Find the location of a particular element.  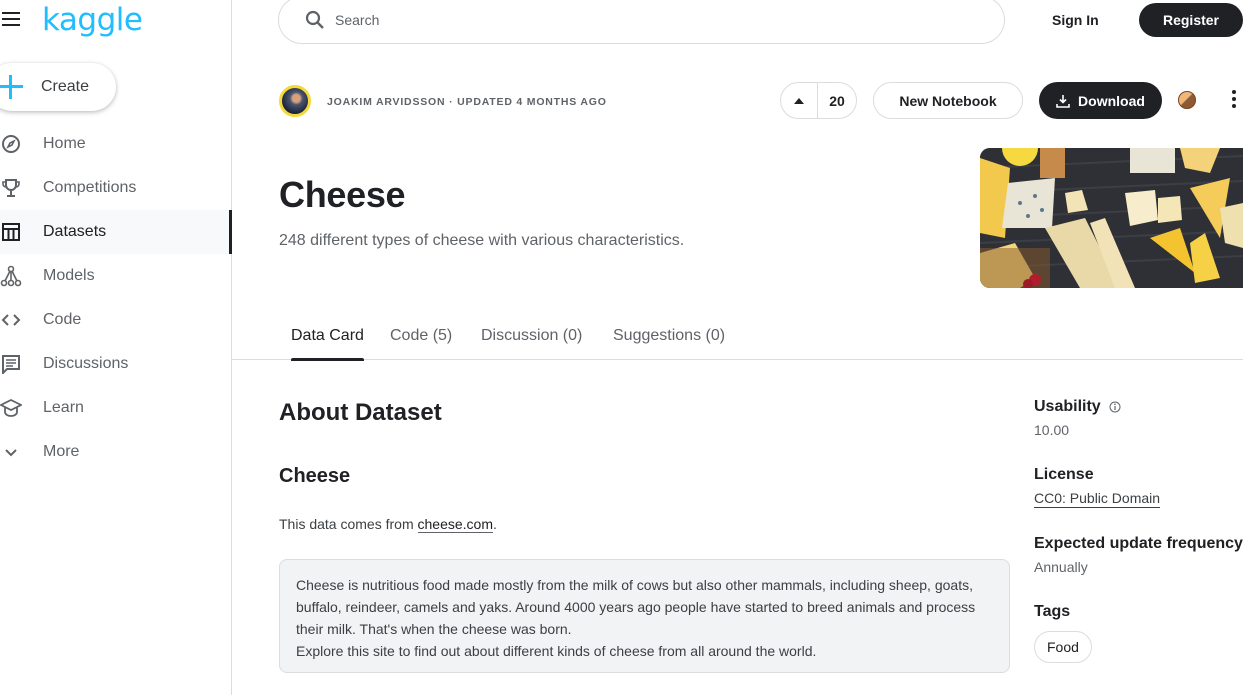

vote-widget: 20 is located at coordinates (818, 100).